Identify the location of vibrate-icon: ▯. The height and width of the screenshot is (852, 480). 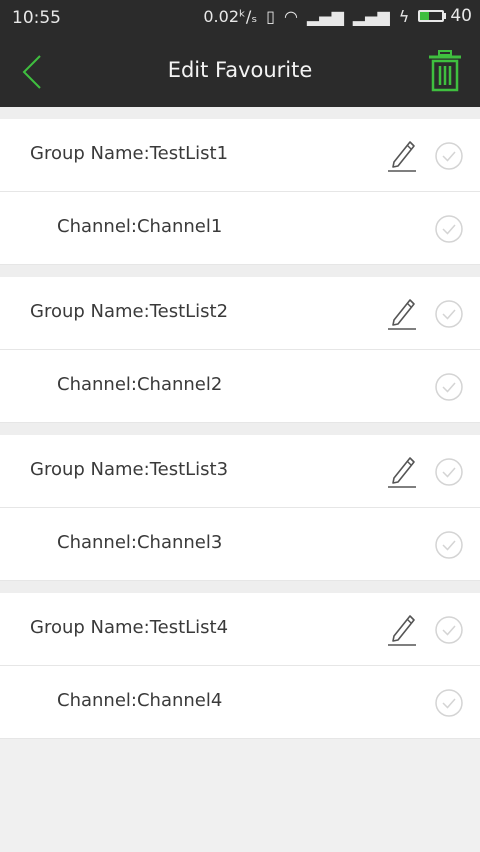
(270, 16).